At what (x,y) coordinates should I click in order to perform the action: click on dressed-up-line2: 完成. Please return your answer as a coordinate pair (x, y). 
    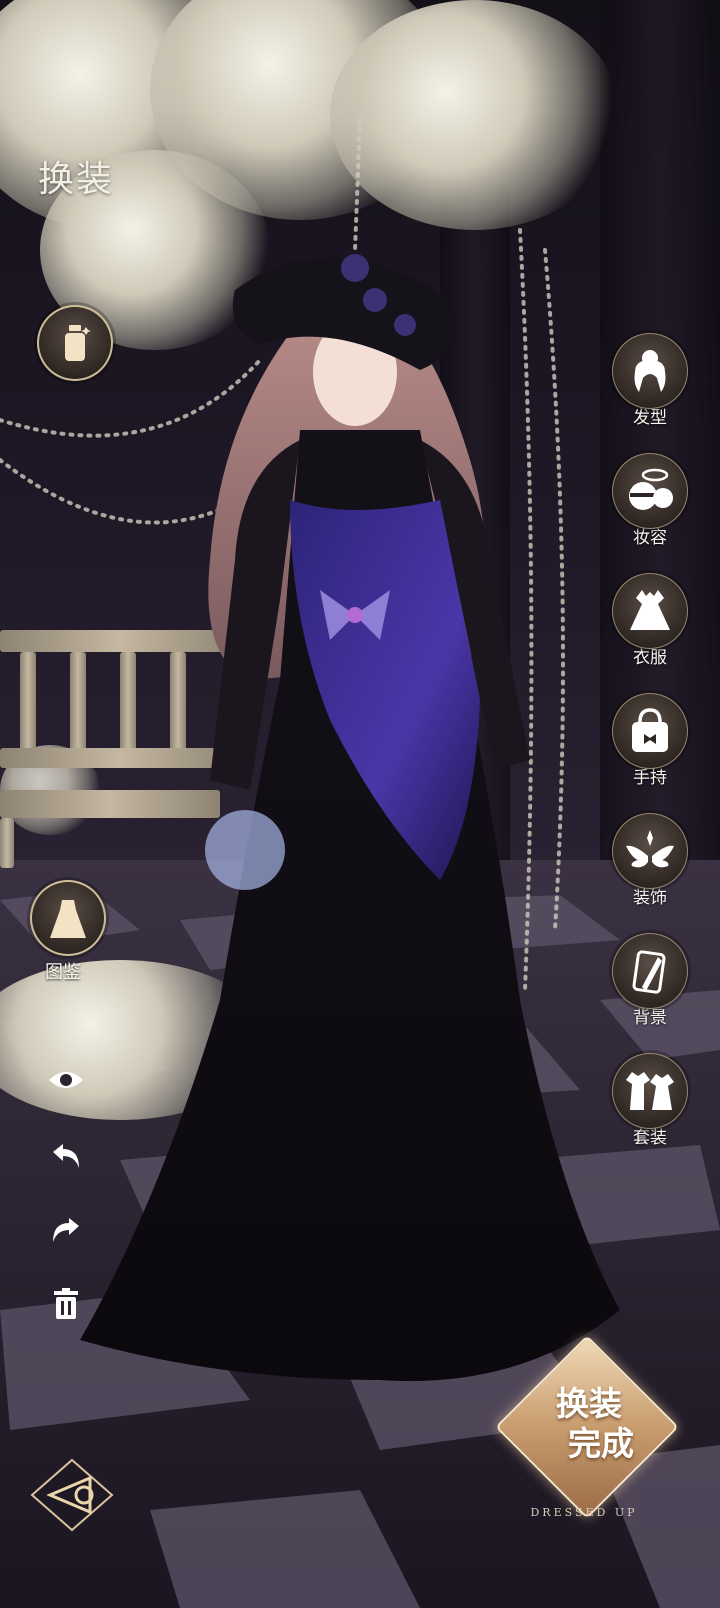
    Looking at the image, I should click on (601, 1443).